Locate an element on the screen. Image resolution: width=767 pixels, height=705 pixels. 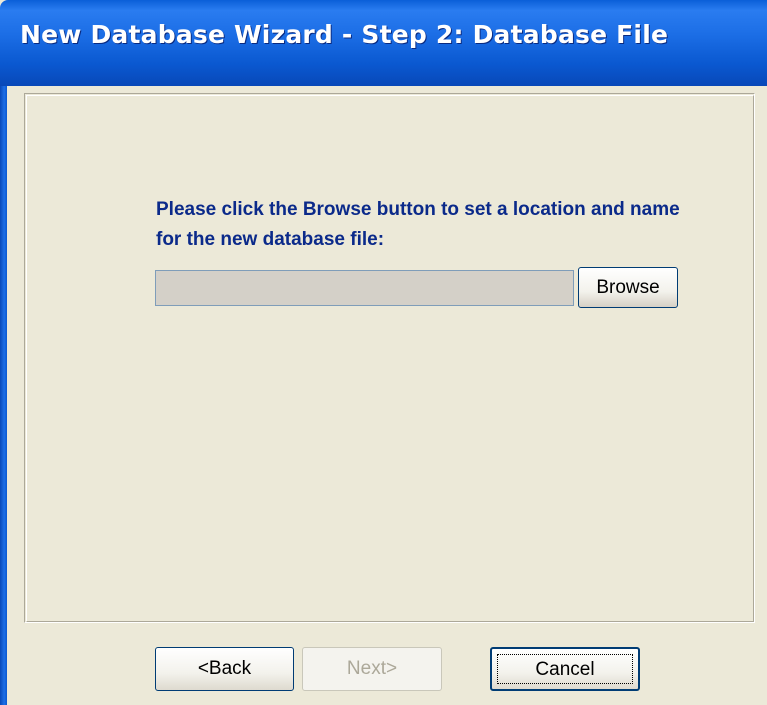
browse-button: Browse is located at coordinates (628, 287).